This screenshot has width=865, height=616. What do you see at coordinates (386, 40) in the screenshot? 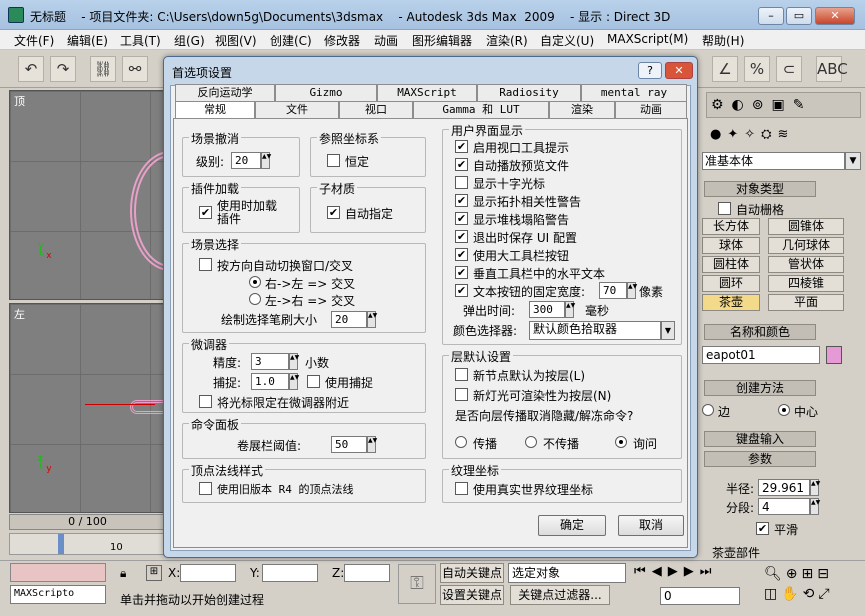
I see `menu-animation: 动画` at bounding box center [386, 40].